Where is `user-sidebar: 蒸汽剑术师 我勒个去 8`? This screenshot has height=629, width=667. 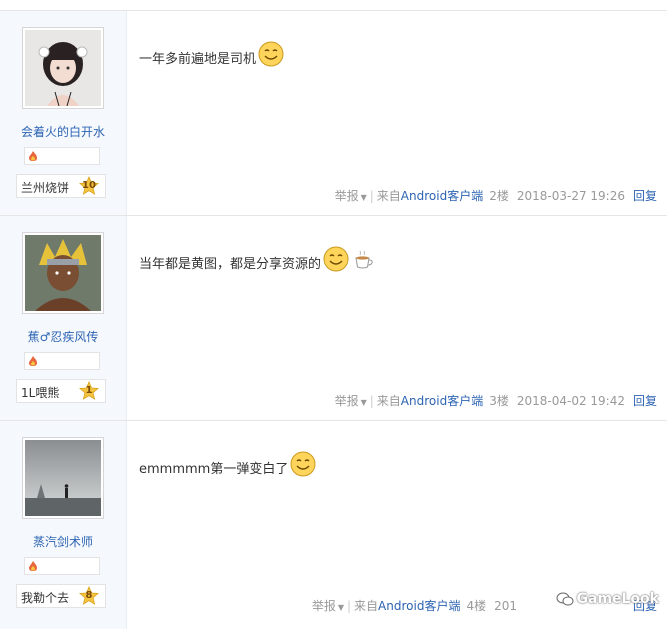 user-sidebar: 蒸汽剑术师 我勒个去 8 is located at coordinates (63, 525).